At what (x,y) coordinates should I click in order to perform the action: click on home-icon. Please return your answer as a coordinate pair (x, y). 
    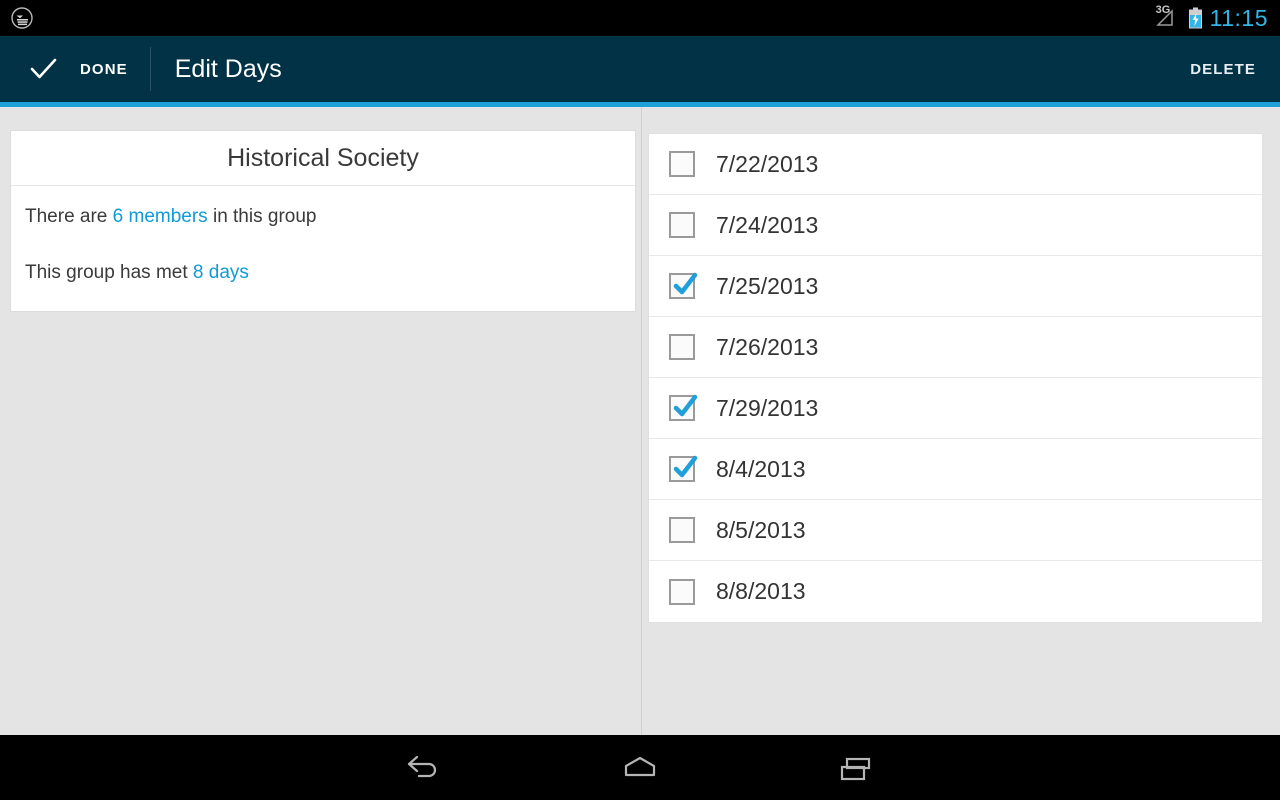
    Looking at the image, I should click on (640, 766).